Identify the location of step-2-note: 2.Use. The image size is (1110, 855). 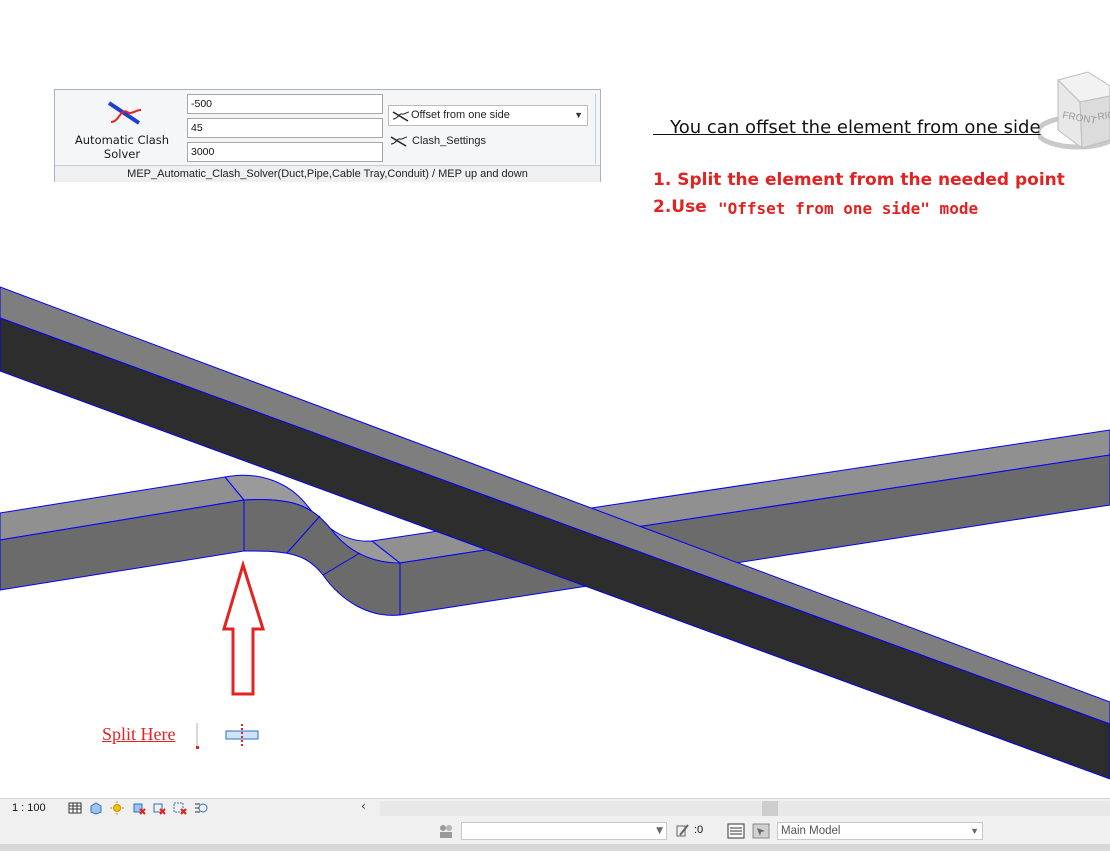
(680, 207).